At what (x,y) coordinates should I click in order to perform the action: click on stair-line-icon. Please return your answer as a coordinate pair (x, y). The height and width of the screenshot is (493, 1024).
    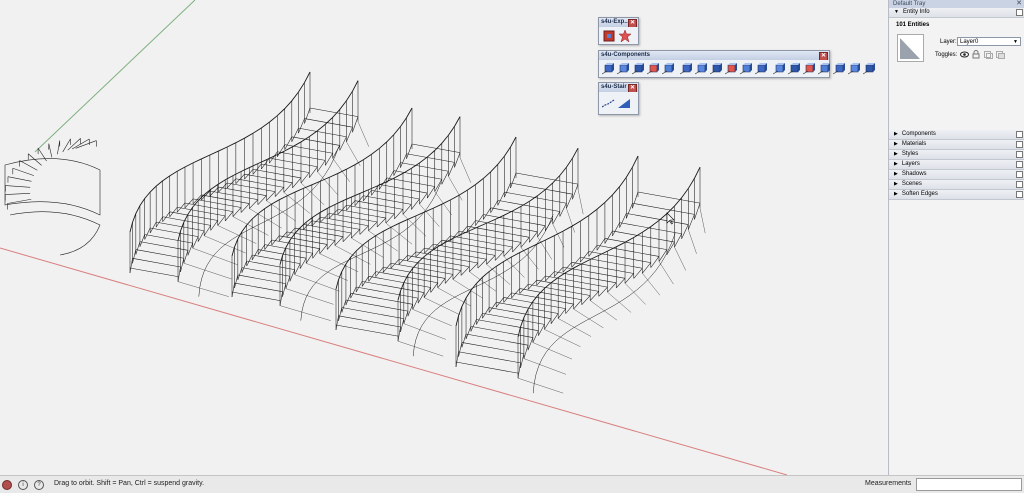
    Looking at the image, I should click on (608, 103).